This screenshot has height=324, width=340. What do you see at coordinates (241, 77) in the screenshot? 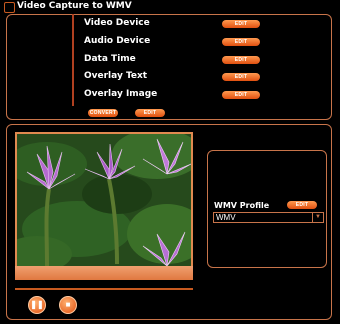
I see `overlay-text-edit-button: EDIT` at bounding box center [241, 77].